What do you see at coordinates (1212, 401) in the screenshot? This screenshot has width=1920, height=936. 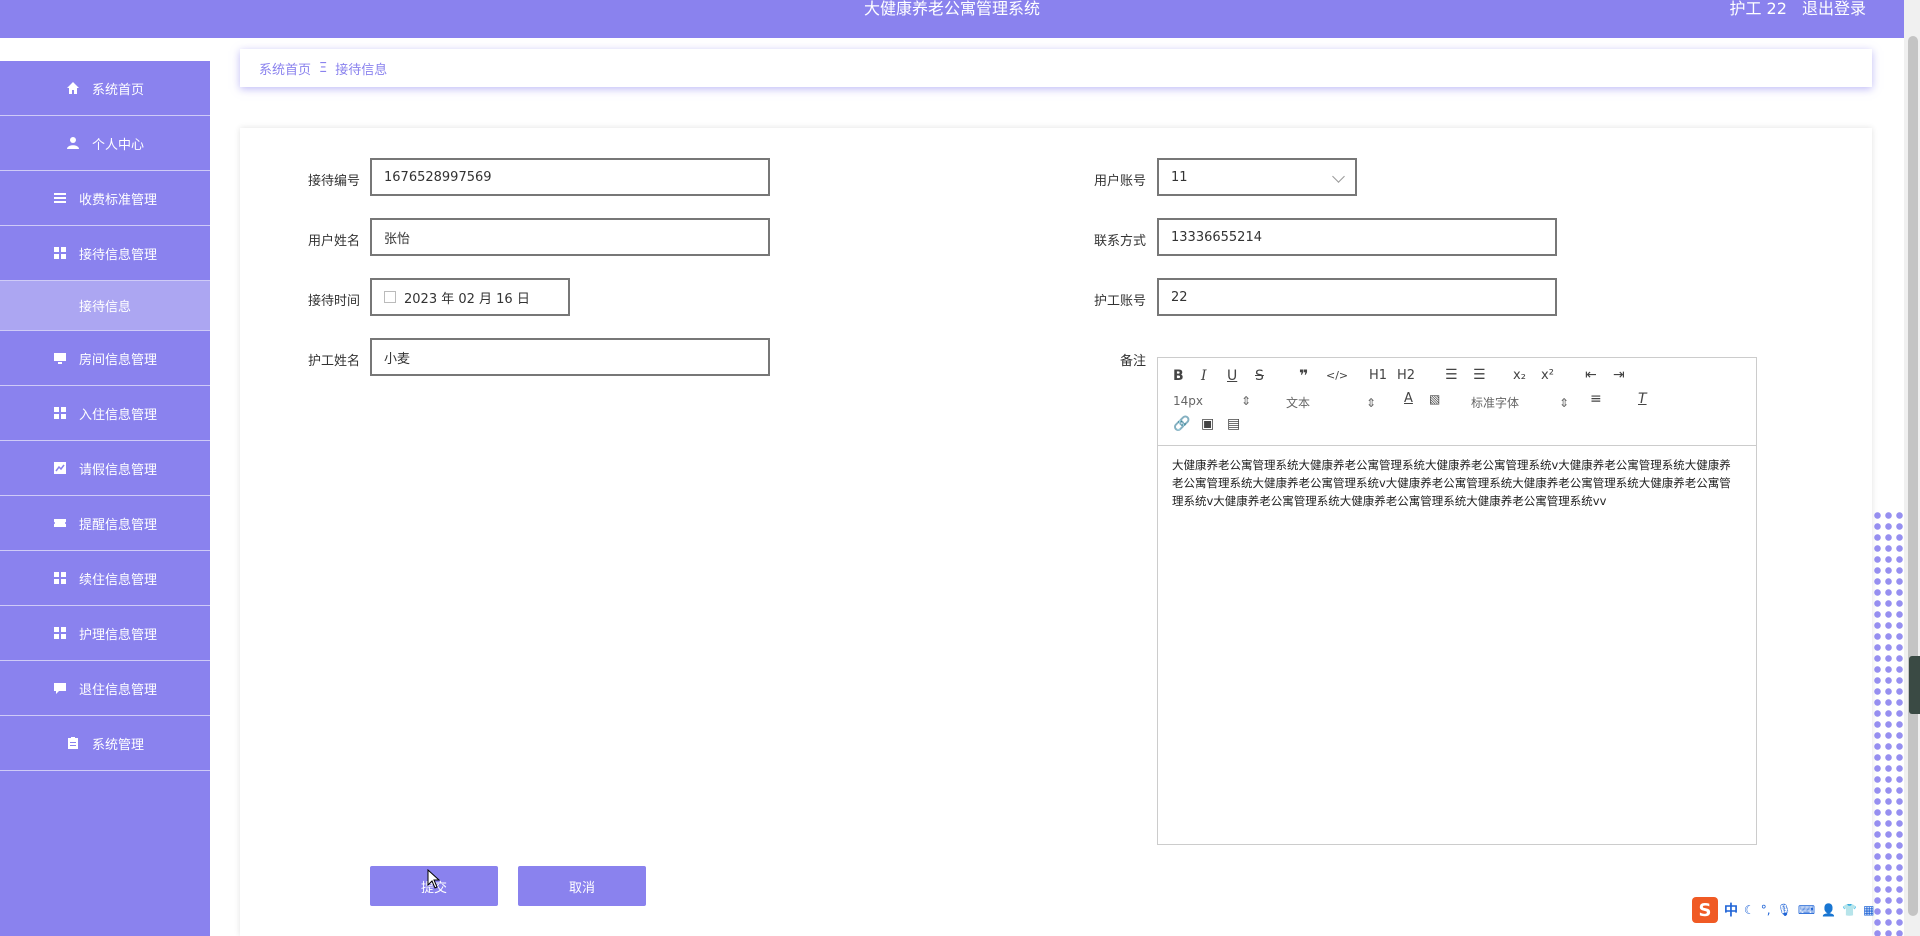 I see `font-size-select: 14px ⇕` at bounding box center [1212, 401].